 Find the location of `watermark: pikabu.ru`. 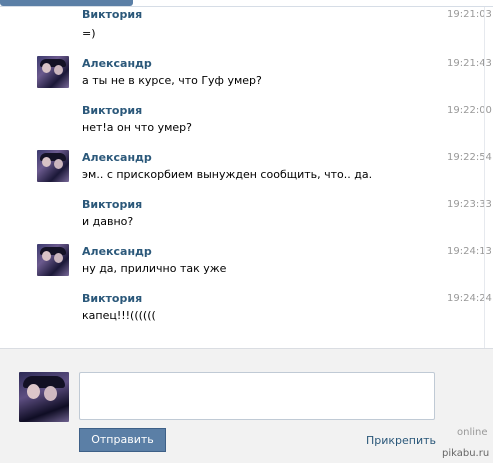

watermark: pikabu.ru is located at coordinates (466, 453).